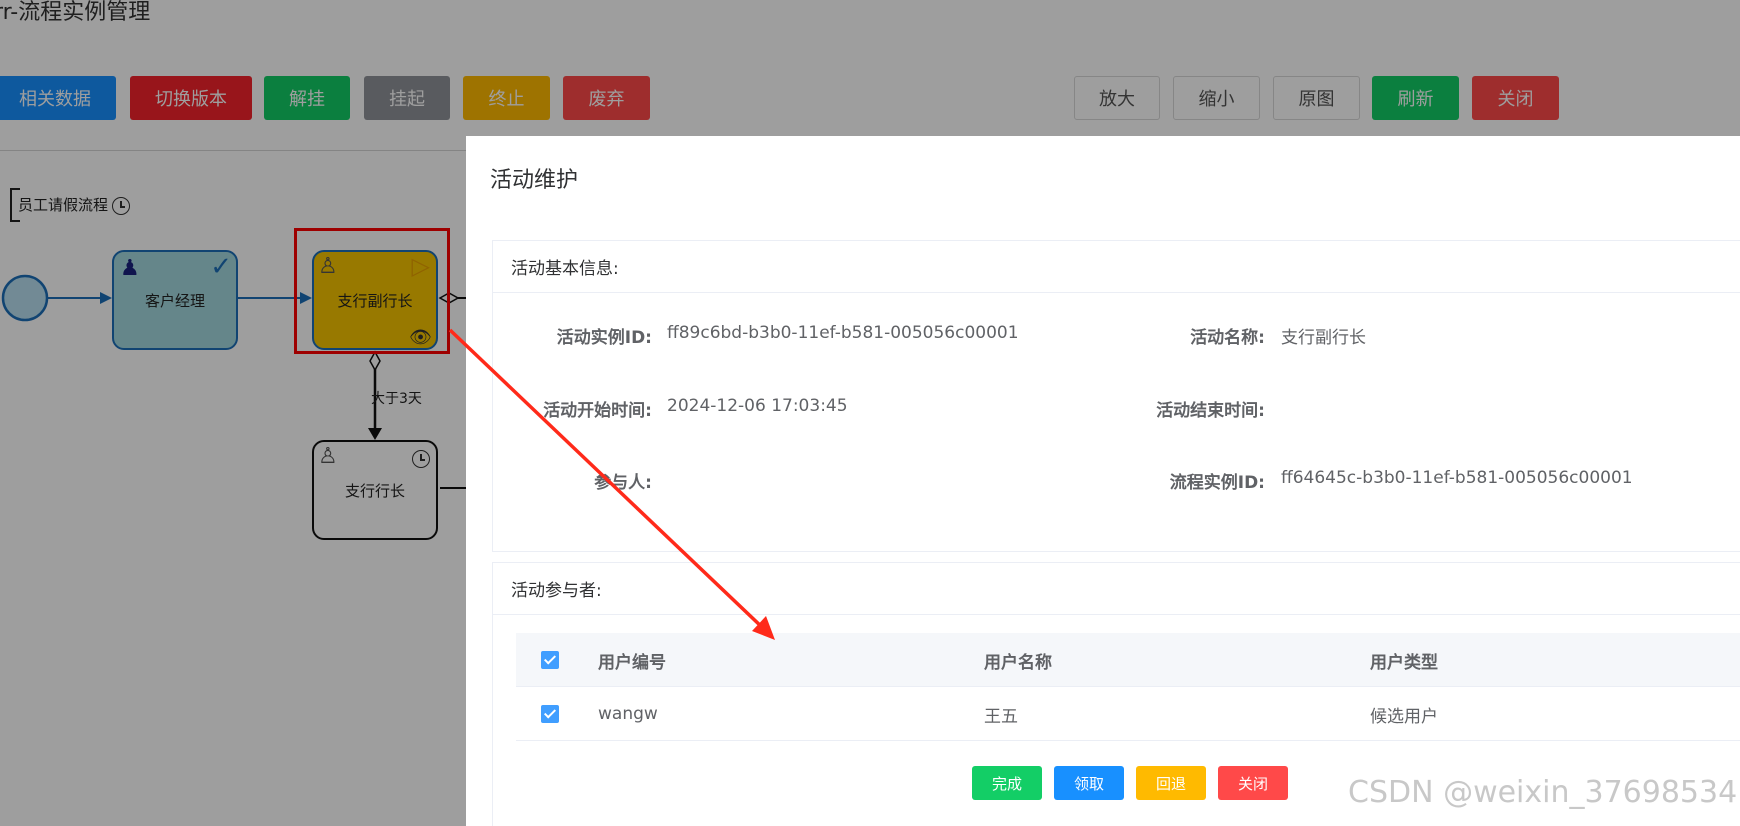  What do you see at coordinates (632, 662) in the screenshot?
I see `column-header-user-id: 用户编号` at bounding box center [632, 662].